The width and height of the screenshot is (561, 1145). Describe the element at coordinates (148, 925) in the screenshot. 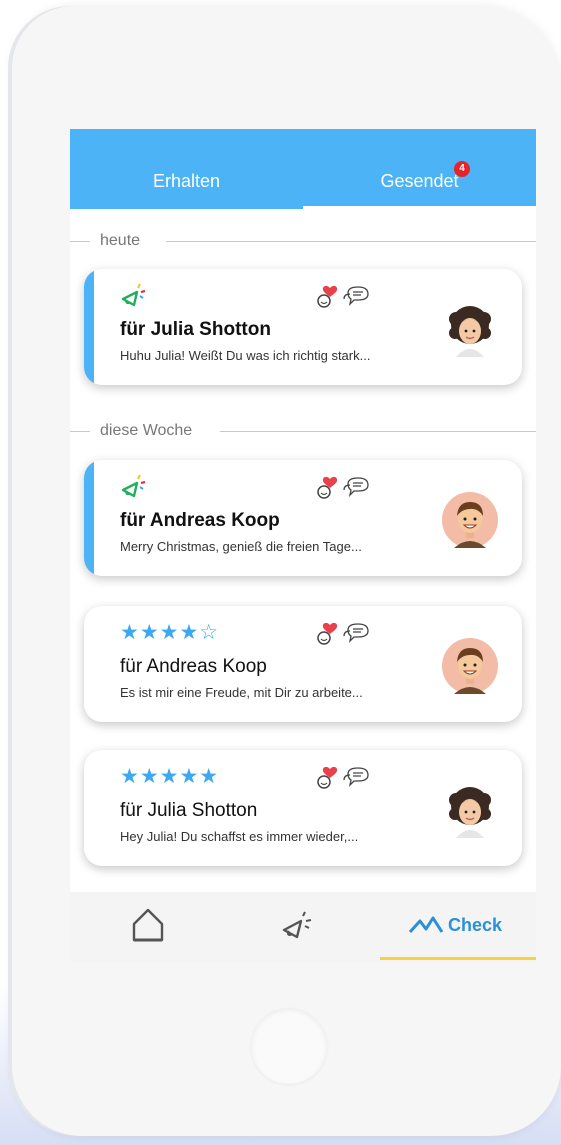

I see `home-icon` at that location.